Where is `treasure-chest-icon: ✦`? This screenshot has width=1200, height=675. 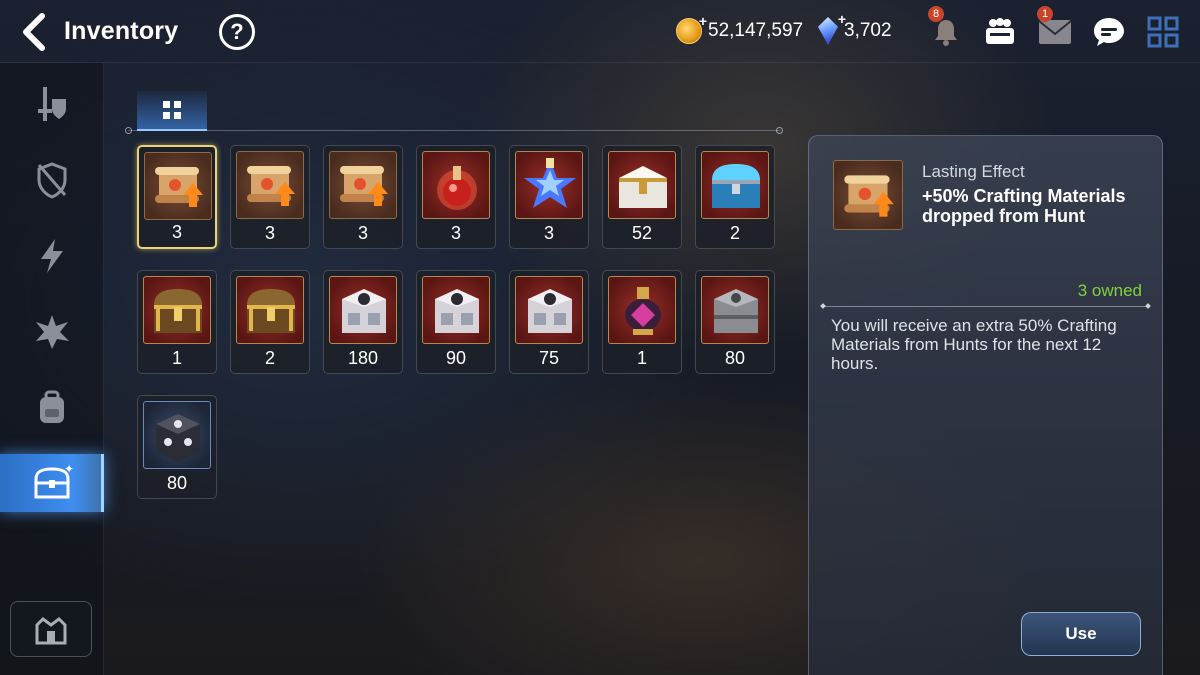
treasure-chest-icon: ✦ is located at coordinates (54, 481).